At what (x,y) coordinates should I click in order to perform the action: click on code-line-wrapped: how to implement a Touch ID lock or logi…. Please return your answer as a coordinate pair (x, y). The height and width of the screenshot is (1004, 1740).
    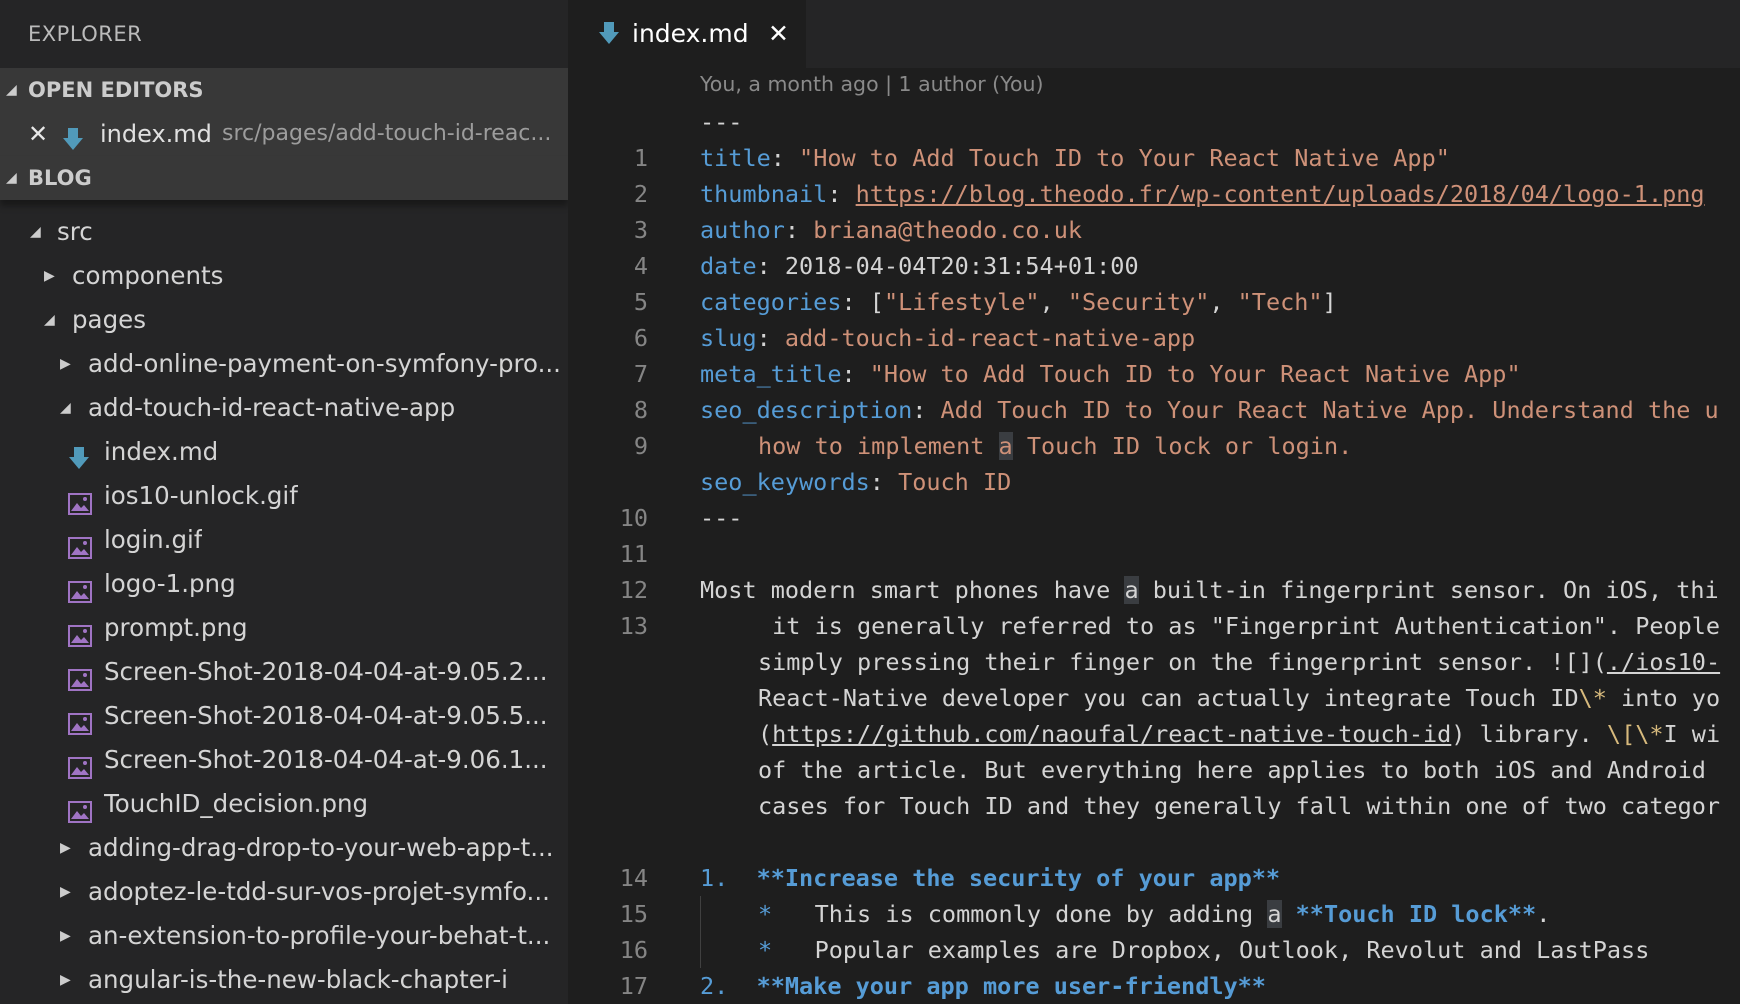
    Looking at the image, I should click on (1154, 446).